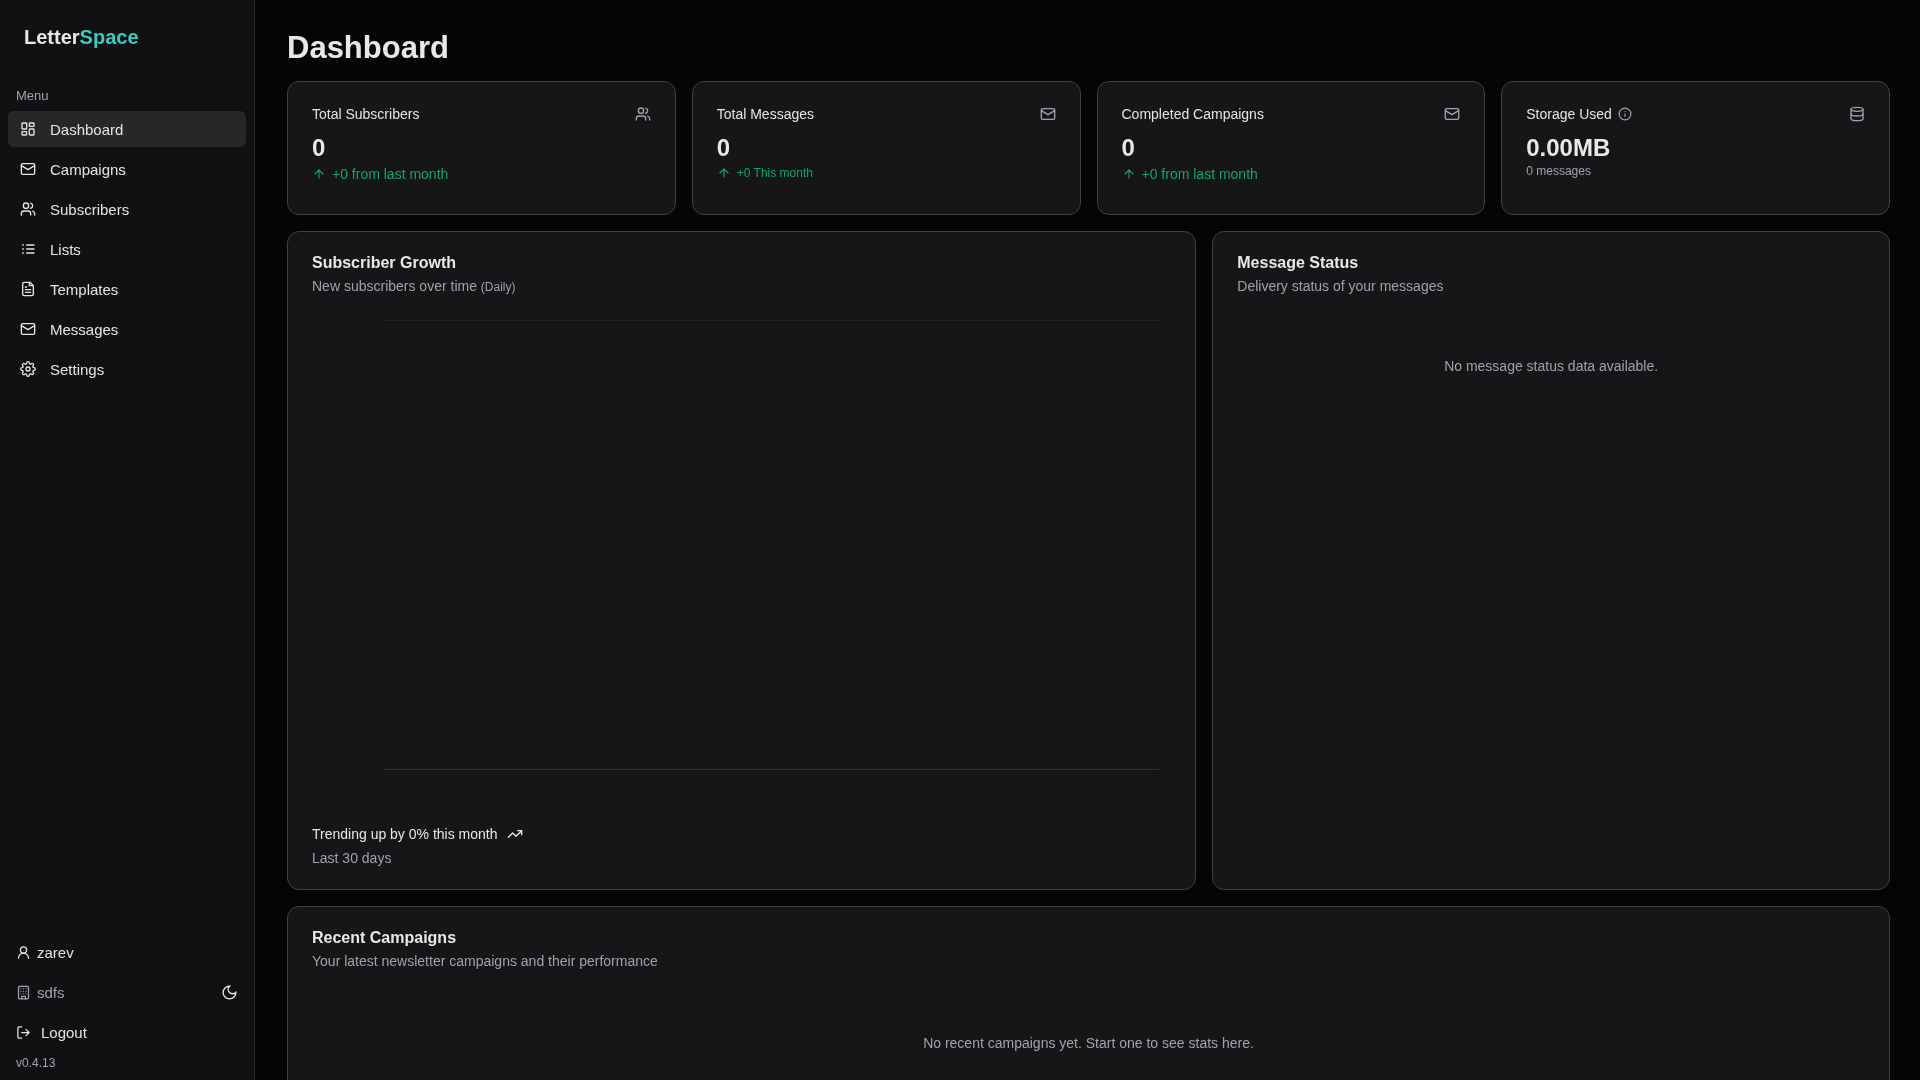  What do you see at coordinates (127, 249) in the screenshot?
I see `nav-item: Lists` at bounding box center [127, 249].